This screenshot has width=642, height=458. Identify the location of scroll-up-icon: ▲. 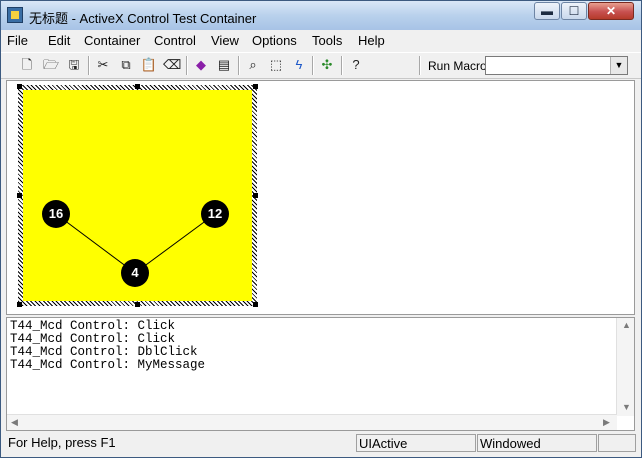
(626, 325).